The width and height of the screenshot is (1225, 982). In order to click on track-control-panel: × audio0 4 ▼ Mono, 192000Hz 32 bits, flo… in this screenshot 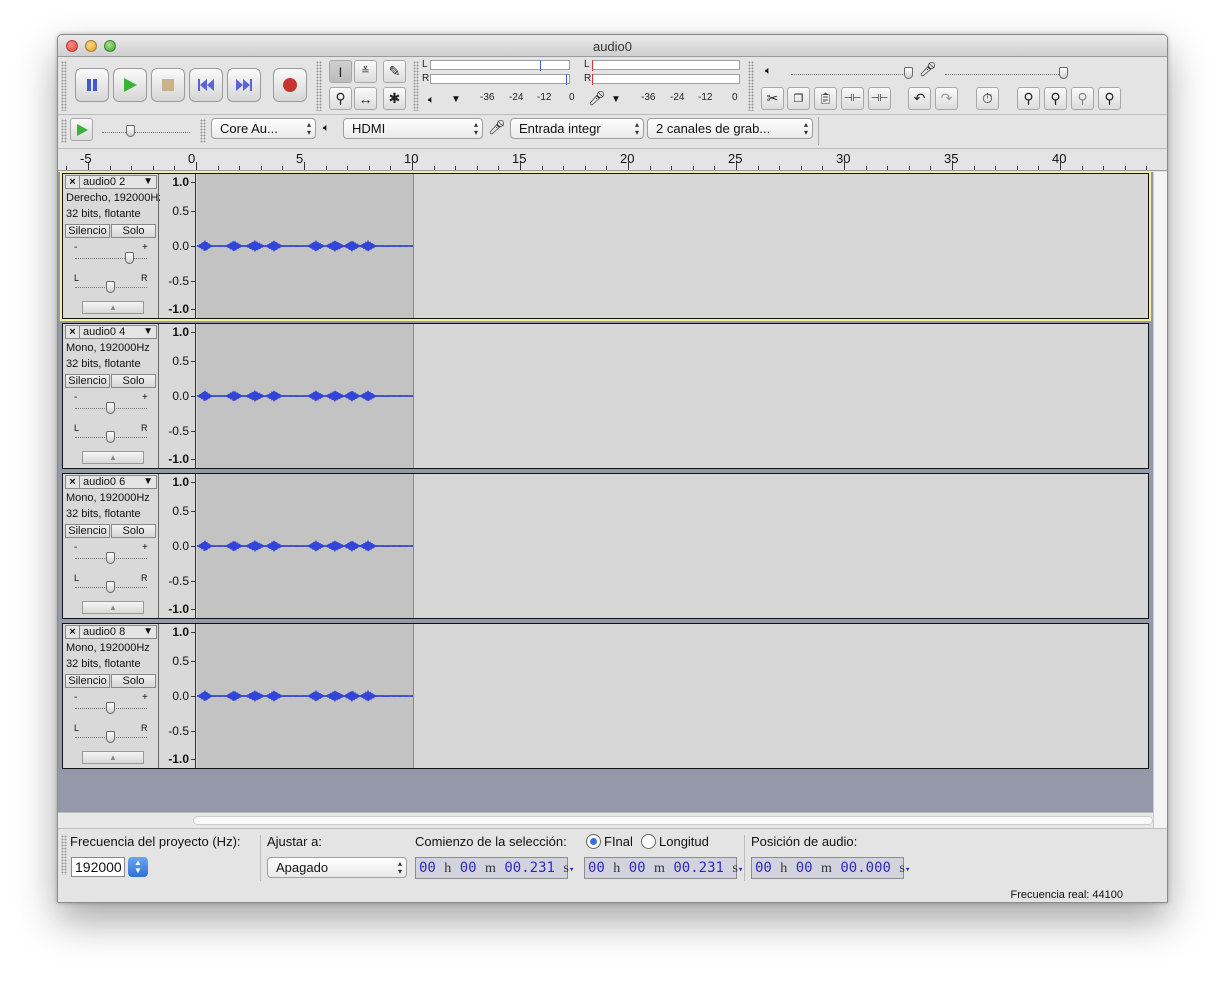, I will do `click(111, 396)`.